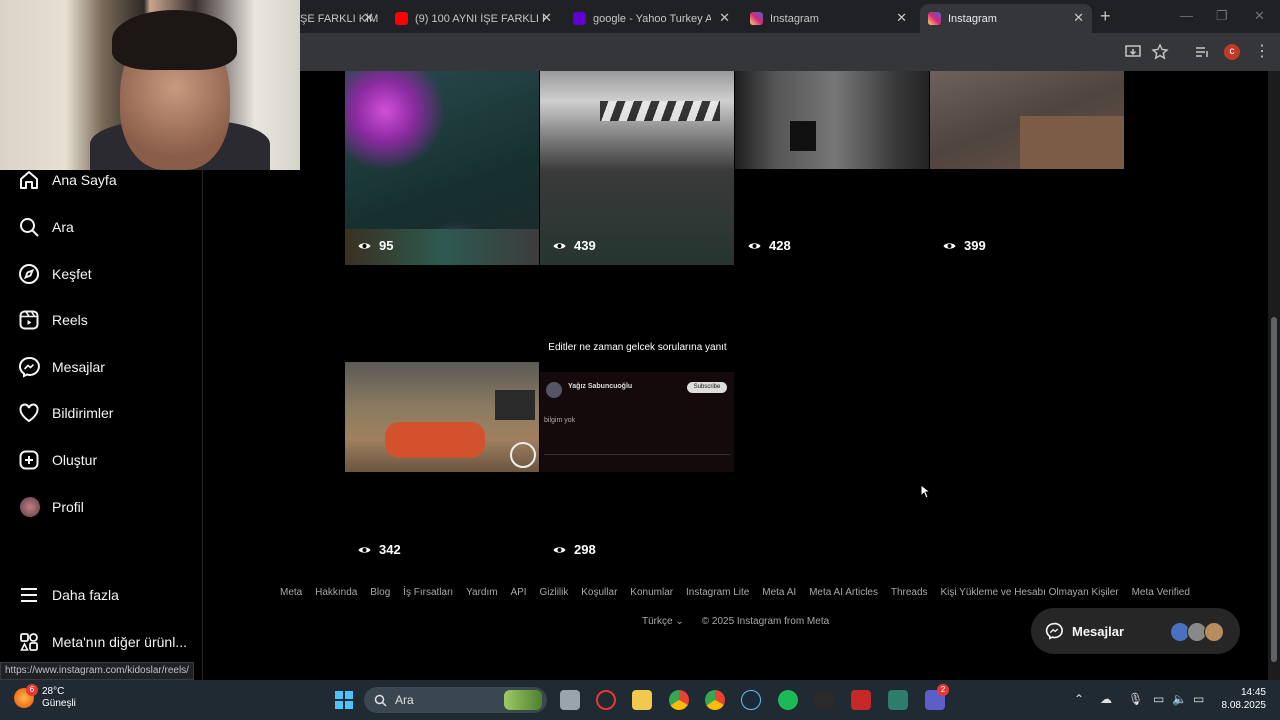 The image size is (1280, 720). What do you see at coordinates (1179, 699) in the screenshot?
I see `volume-icon: 🔈` at bounding box center [1179, 699].